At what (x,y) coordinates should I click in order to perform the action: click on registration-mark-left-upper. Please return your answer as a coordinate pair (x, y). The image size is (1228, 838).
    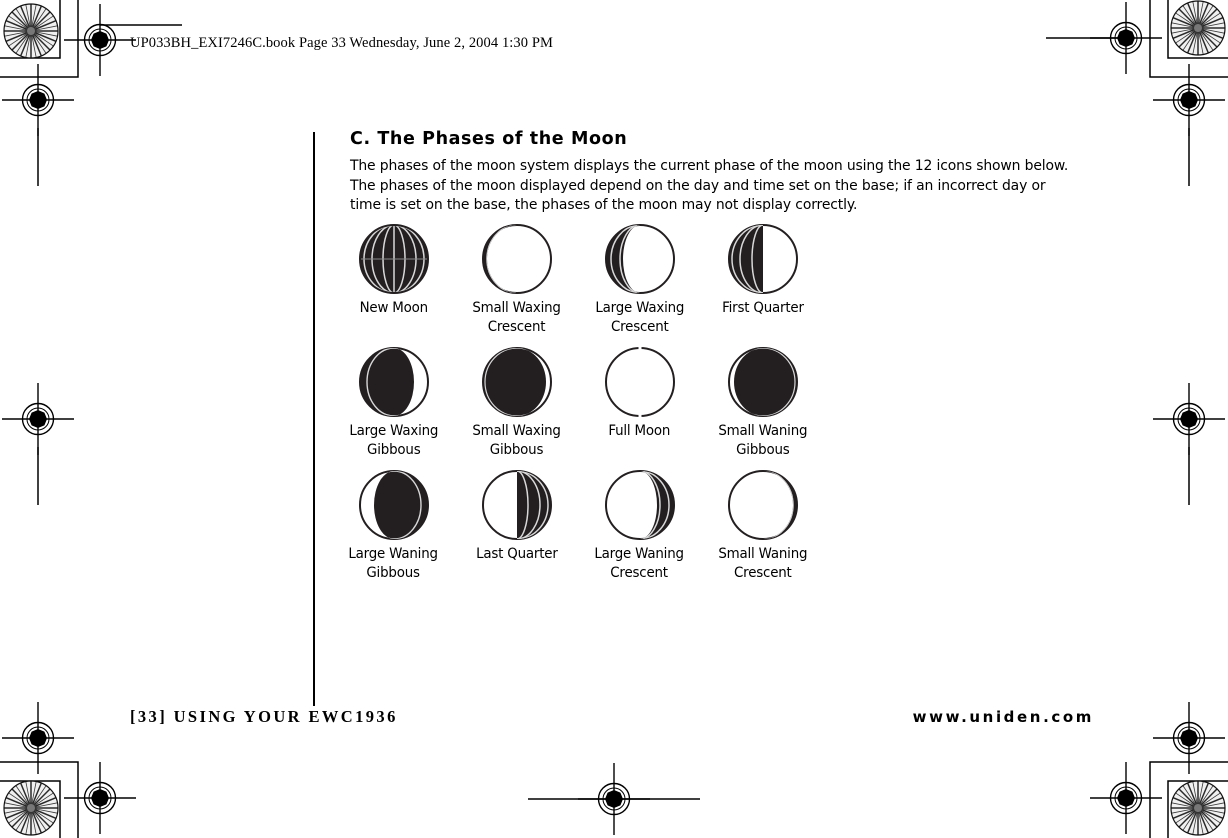
    Looking at the image, I should click on (38, 100).